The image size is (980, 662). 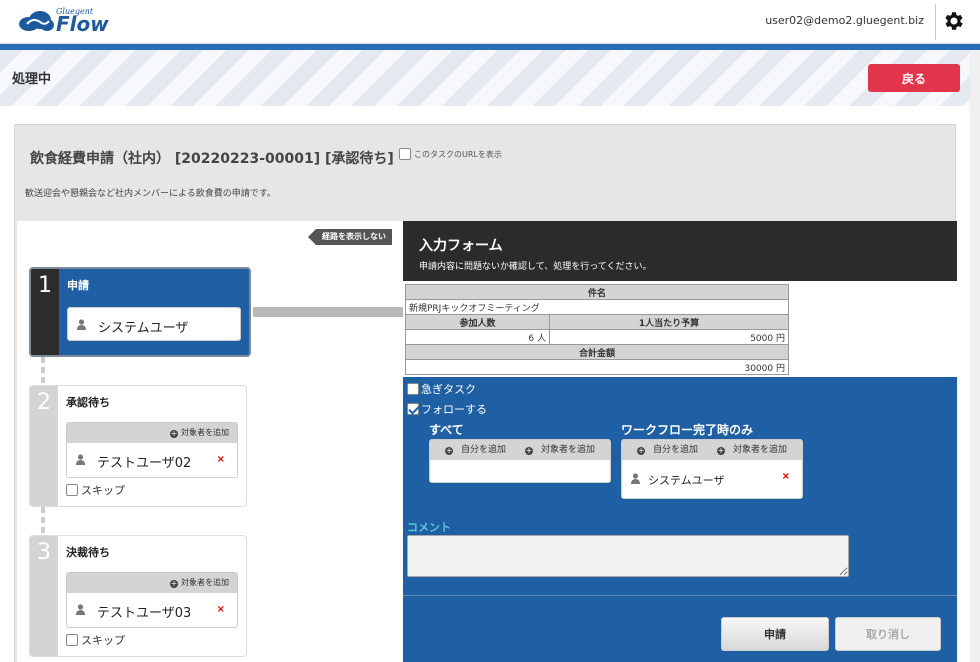 What do you see at coordinates (935, 22) in the screenshot?
I see `header-divider` at bounding box center [935, 22].